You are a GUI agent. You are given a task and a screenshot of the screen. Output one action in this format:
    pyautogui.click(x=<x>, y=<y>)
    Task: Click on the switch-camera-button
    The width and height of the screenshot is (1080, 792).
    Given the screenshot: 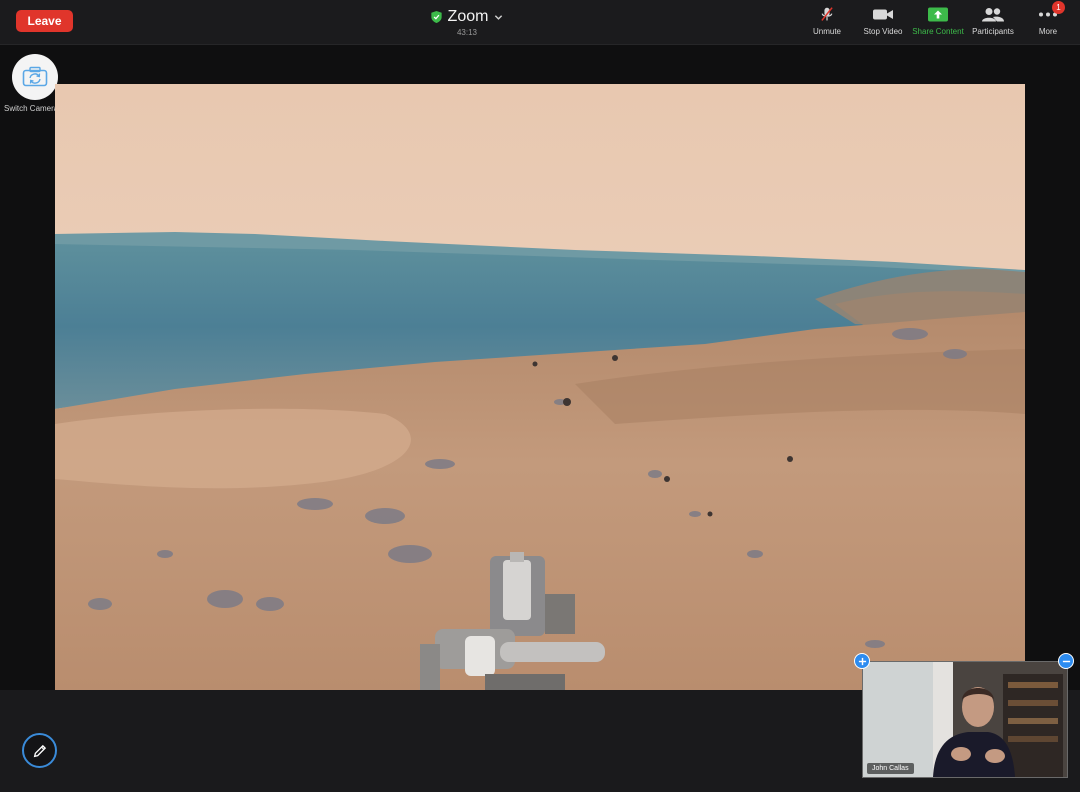 What is the action you would take?
    pyautogui.click(x=35, y=77)
    